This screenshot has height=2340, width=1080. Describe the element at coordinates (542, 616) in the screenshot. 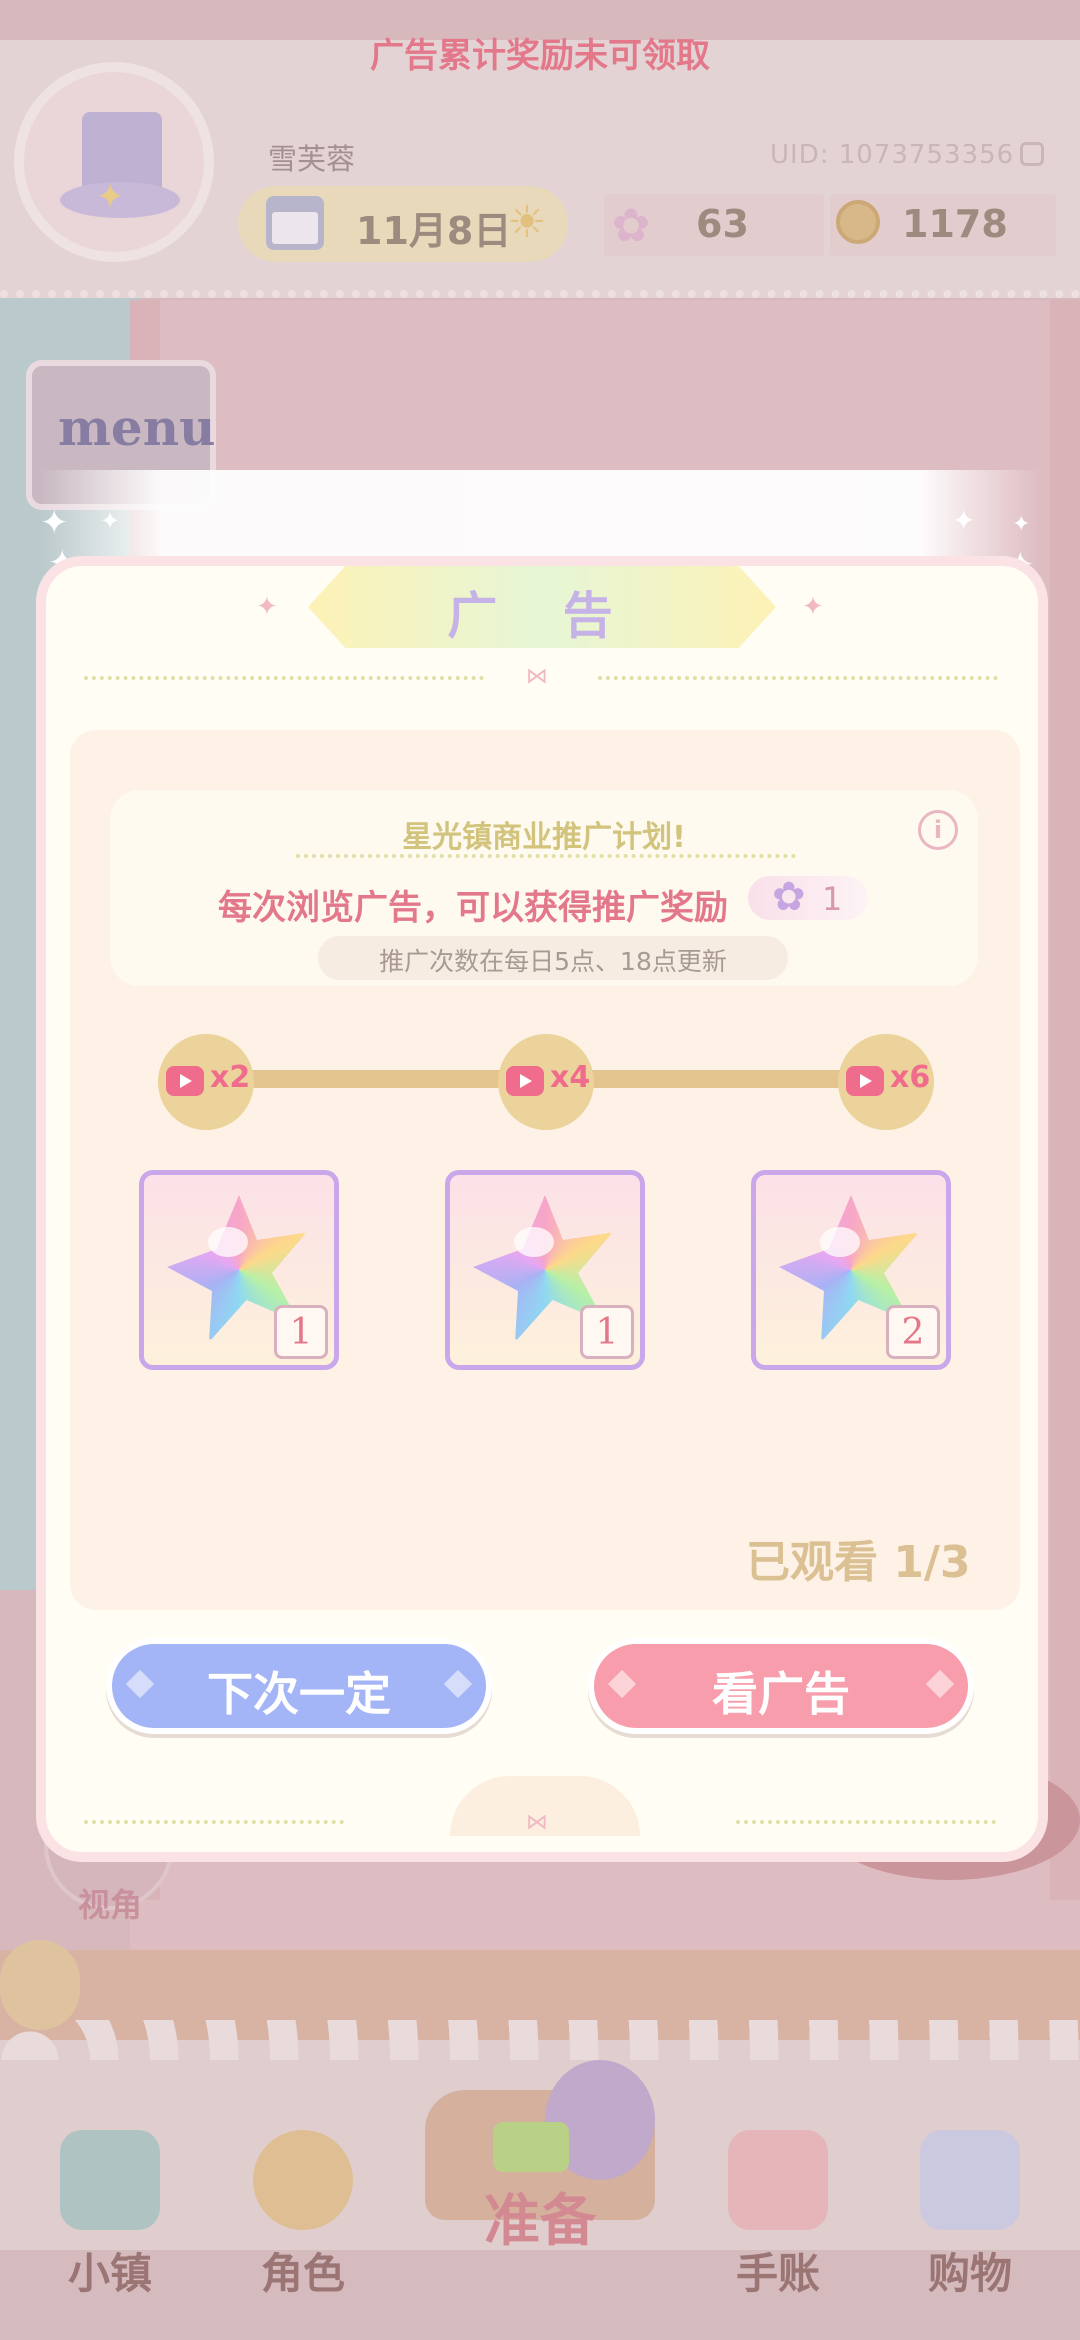

I see `dialog-title: 广 告` at that location.